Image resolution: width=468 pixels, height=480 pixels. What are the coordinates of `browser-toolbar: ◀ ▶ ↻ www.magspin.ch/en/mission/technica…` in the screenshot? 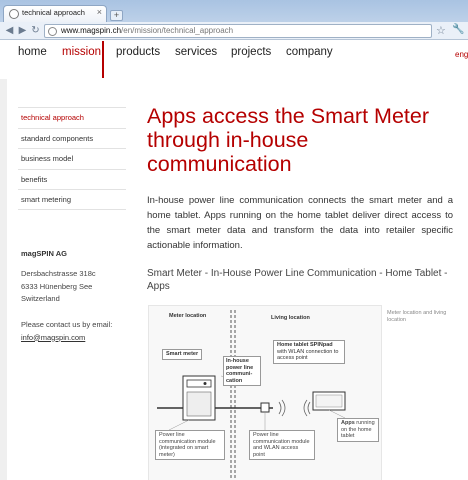 It's located at (234, 31).